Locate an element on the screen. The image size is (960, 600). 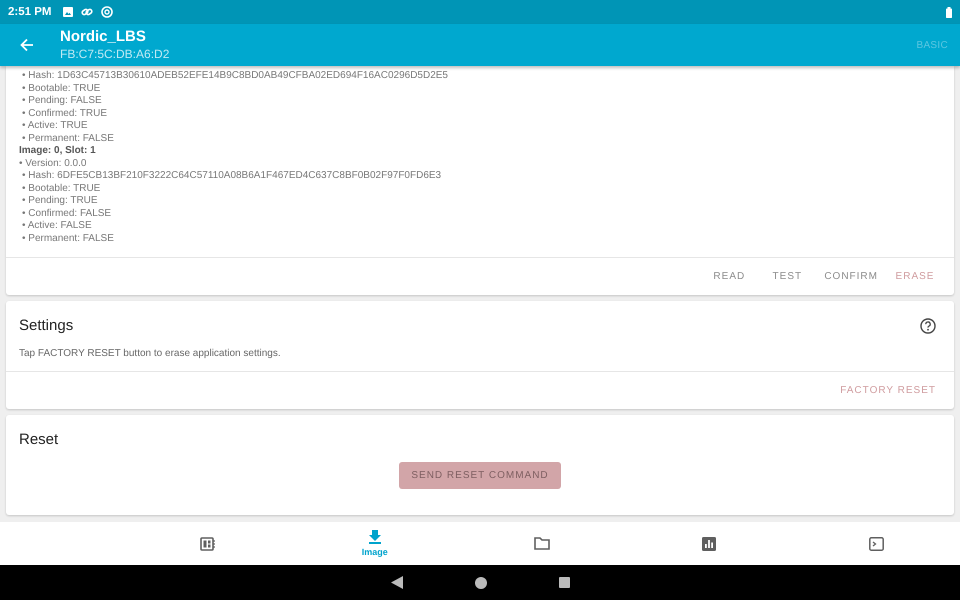
help-icon is located at coordinates (928, 326).